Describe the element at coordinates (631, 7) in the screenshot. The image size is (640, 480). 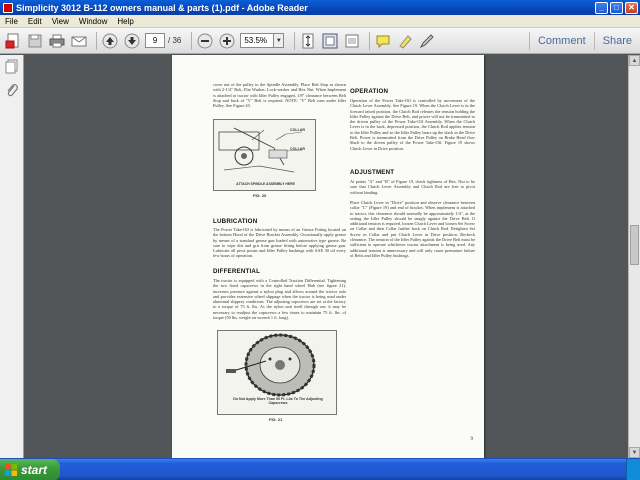
I see `close-button: ✕` at that location.